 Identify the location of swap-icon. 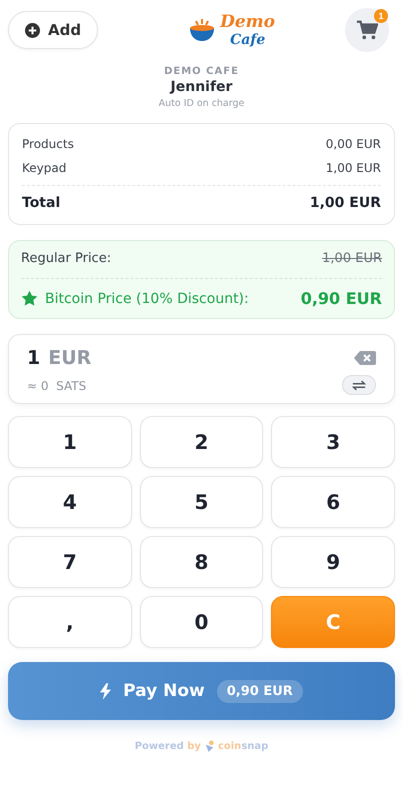
(359, 385).